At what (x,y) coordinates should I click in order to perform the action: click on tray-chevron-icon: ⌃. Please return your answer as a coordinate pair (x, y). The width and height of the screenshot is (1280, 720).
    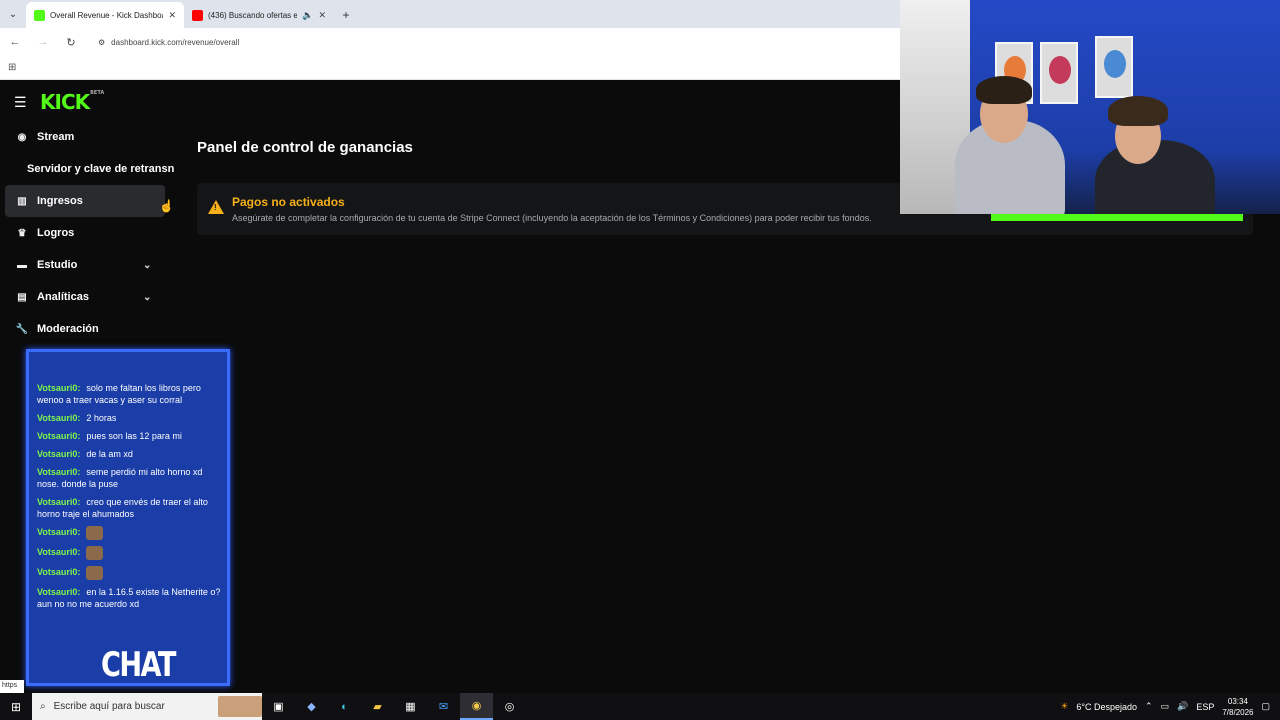
    Looking at the image, I should click on (1149, 706).